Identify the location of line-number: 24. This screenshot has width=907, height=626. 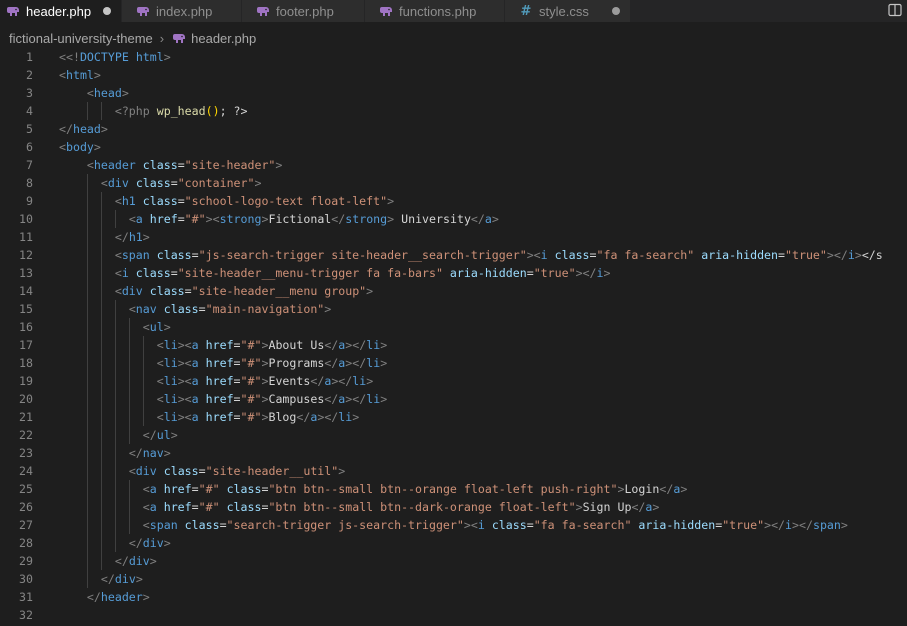
(26, 471).